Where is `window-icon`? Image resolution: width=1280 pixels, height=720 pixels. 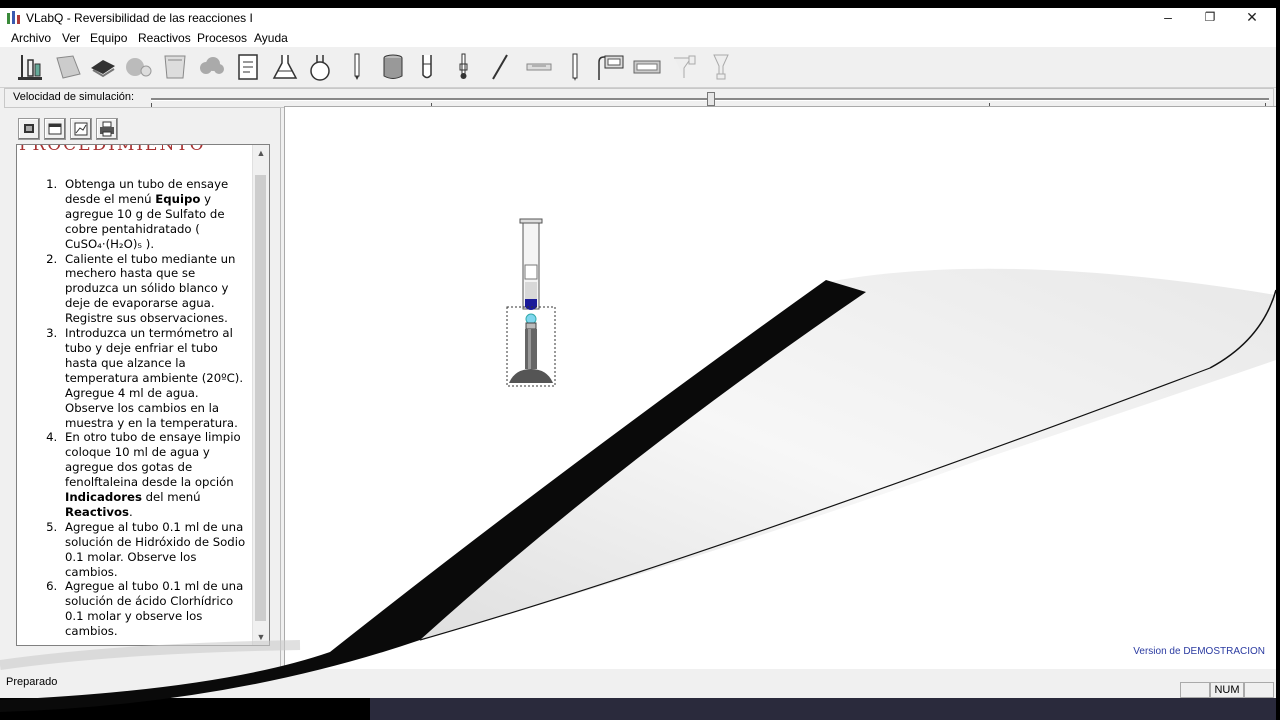 window-icon is located at coordinates (55, 129).